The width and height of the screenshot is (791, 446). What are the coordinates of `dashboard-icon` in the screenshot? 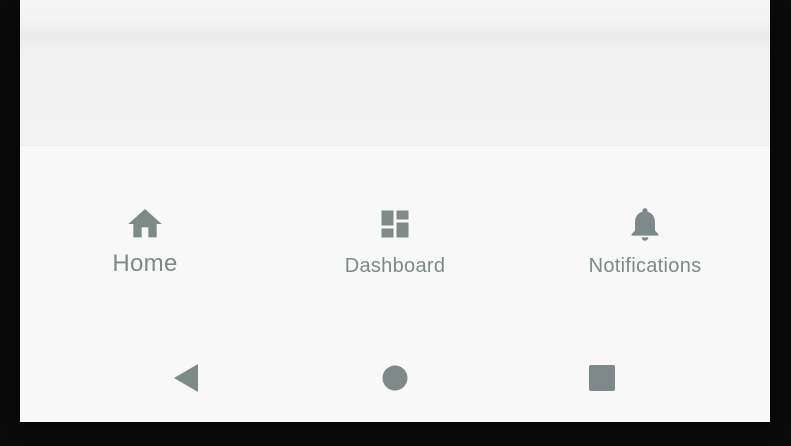 It's located at (395, 224).